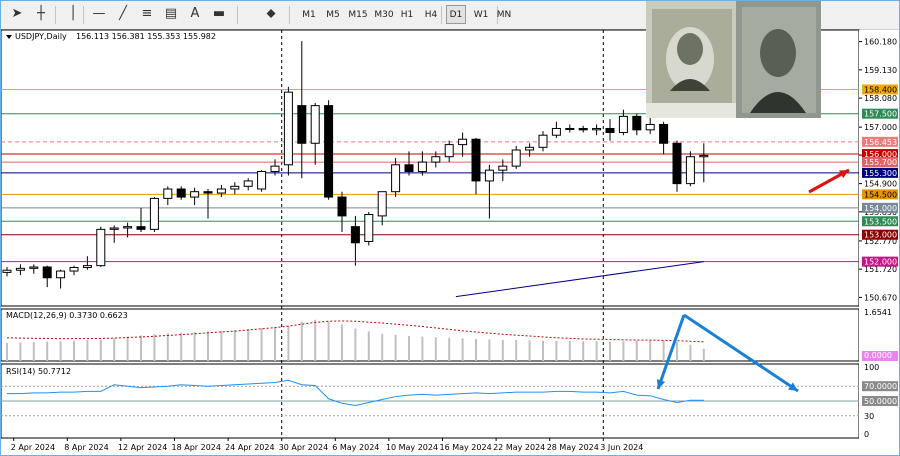 Image resolution: width=900 pixels, height=456 pixels. What do you see at coordinates (880, 162) in the screenshot?
I see `price-level-label: 155.700` at bounding box center [880, 162].